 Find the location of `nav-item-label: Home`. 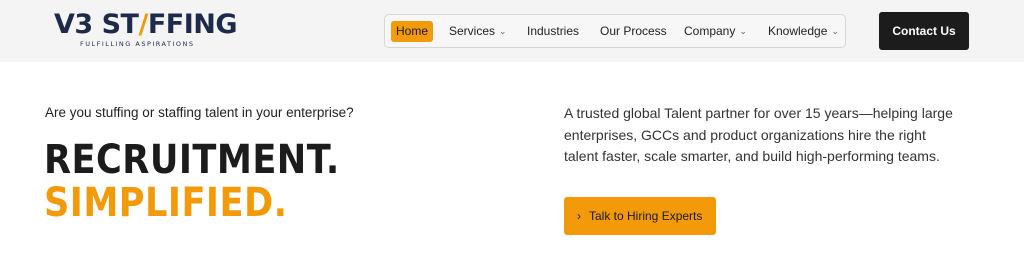

nav-item-label: Home is located at coordinates (412, 31).